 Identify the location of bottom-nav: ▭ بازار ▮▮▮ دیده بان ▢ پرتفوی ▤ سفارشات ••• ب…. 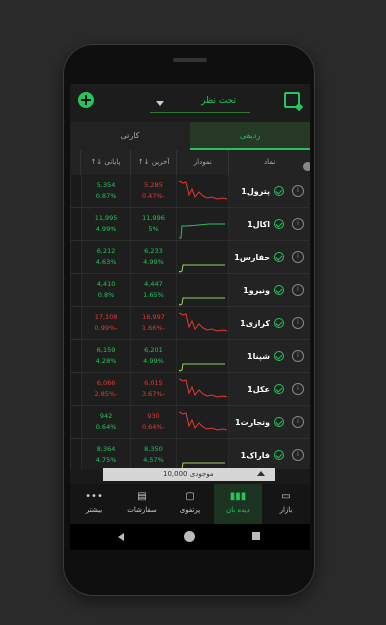
(190, 504).